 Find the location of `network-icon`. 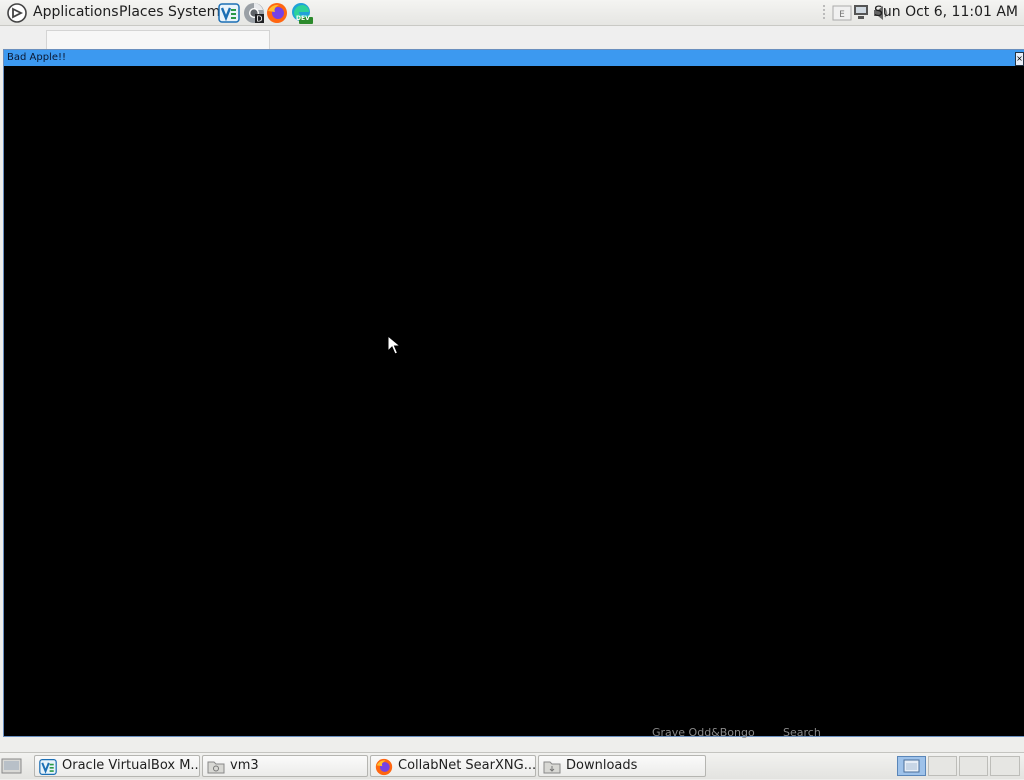

network-icon is located at coordinates (861, 14).